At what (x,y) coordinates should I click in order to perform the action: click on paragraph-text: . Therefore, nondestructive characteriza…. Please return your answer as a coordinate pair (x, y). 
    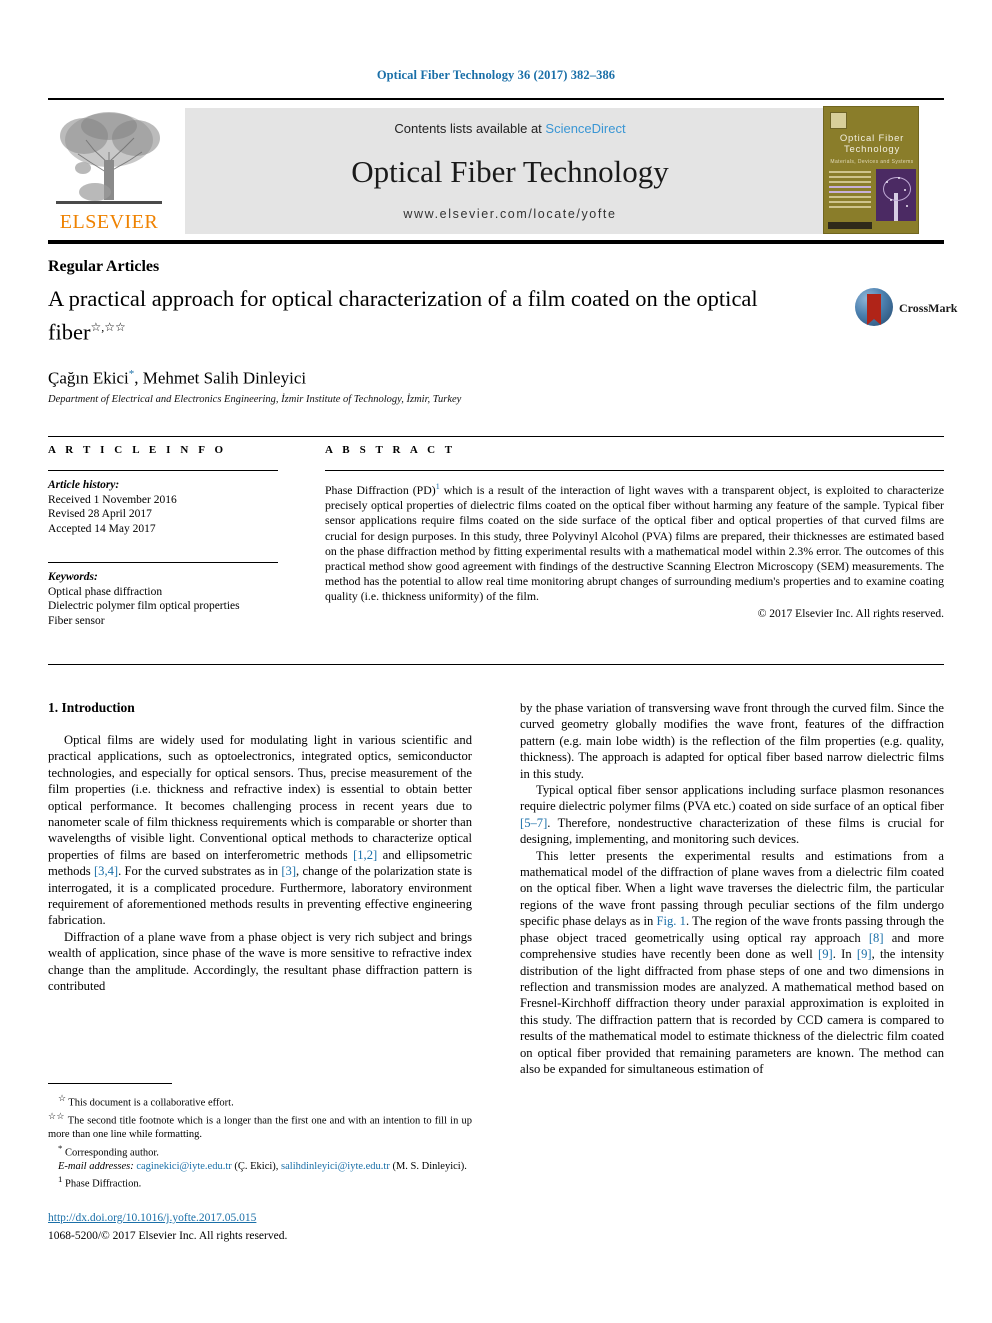
    Looking at the image, I should click on (732, 831).